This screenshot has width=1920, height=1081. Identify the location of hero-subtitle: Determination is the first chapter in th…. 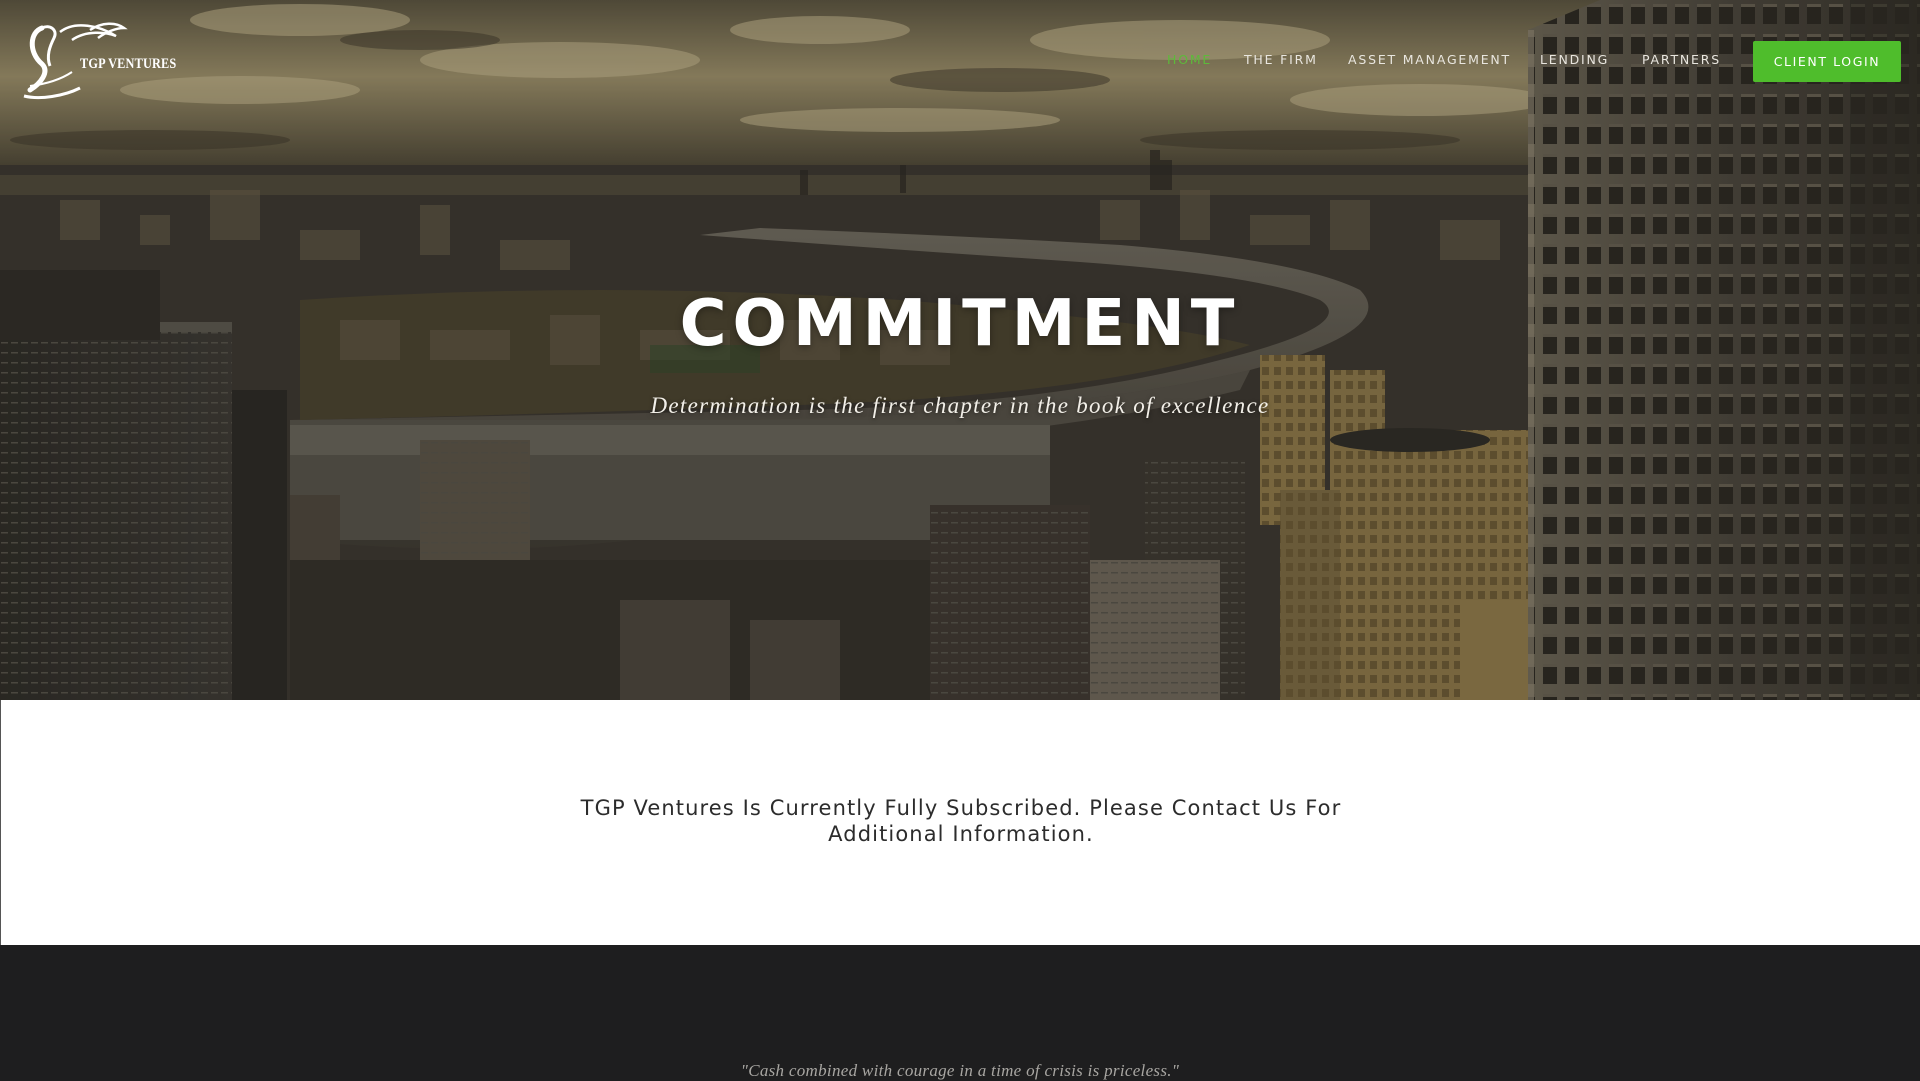
(960, 405).